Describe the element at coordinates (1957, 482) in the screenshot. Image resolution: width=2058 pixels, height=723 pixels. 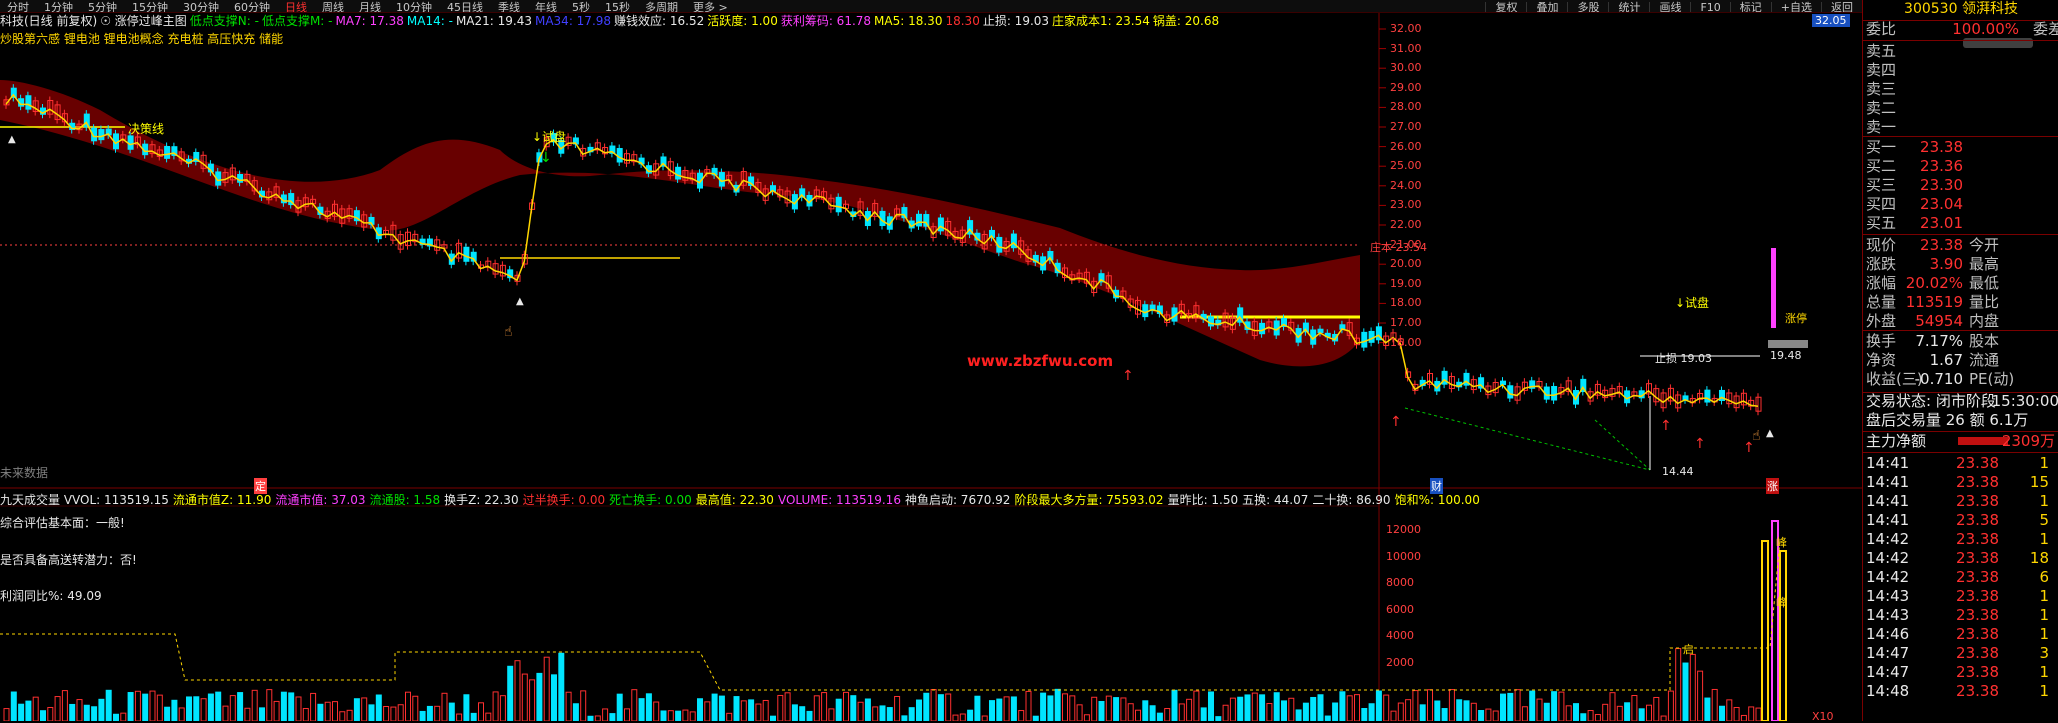
I see `tick-row: 14:41 23.38 15` at that location.